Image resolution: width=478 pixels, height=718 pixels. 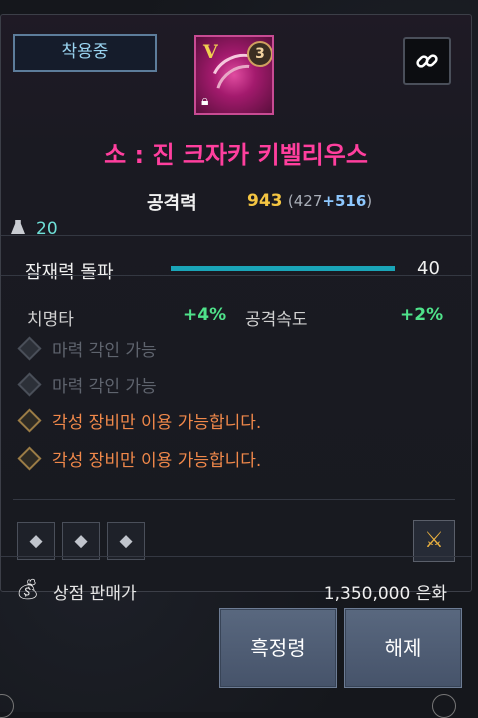 I want to click on breakthrough-label: 잠재력 돌파, so click(x=69, y=272).